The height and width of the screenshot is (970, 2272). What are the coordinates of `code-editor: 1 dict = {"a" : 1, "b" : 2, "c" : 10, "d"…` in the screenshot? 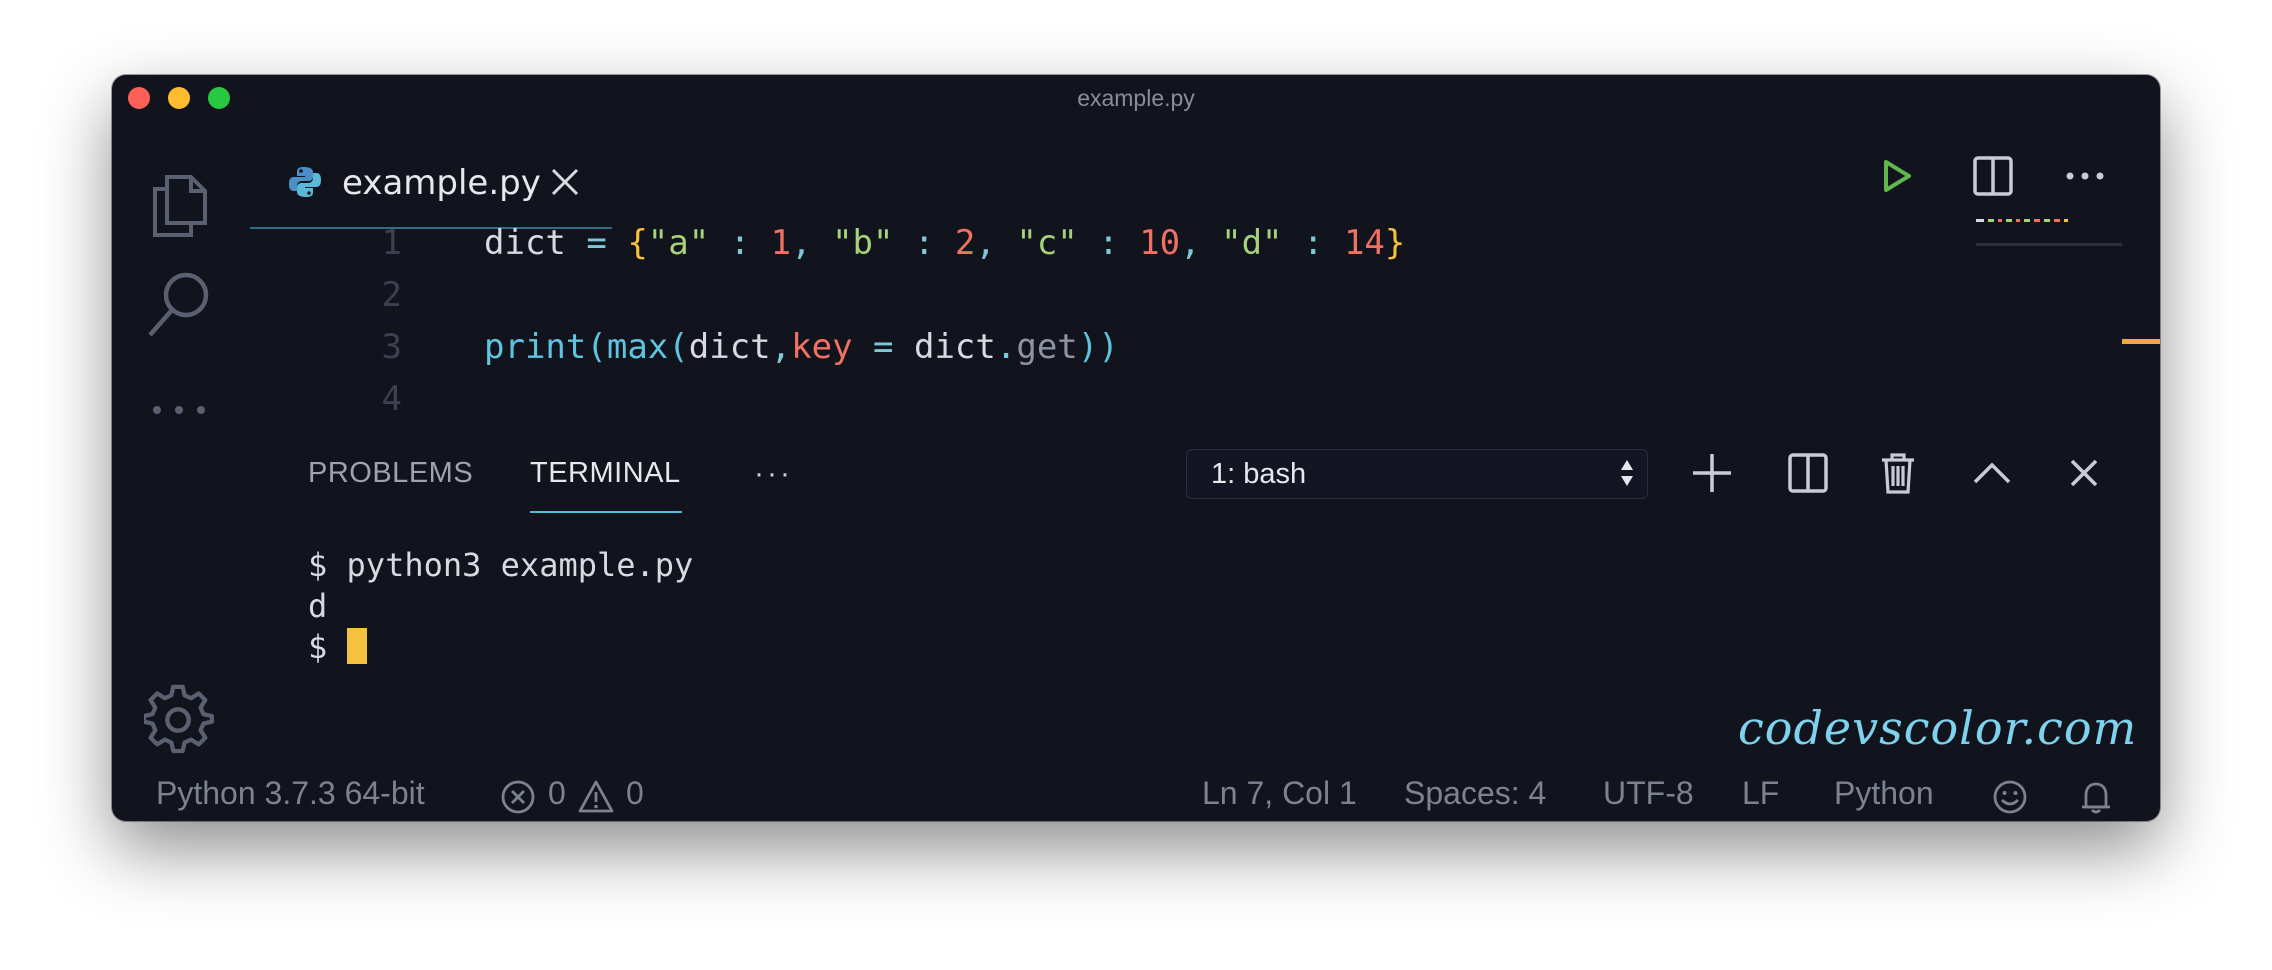 It's located at (849, 321).